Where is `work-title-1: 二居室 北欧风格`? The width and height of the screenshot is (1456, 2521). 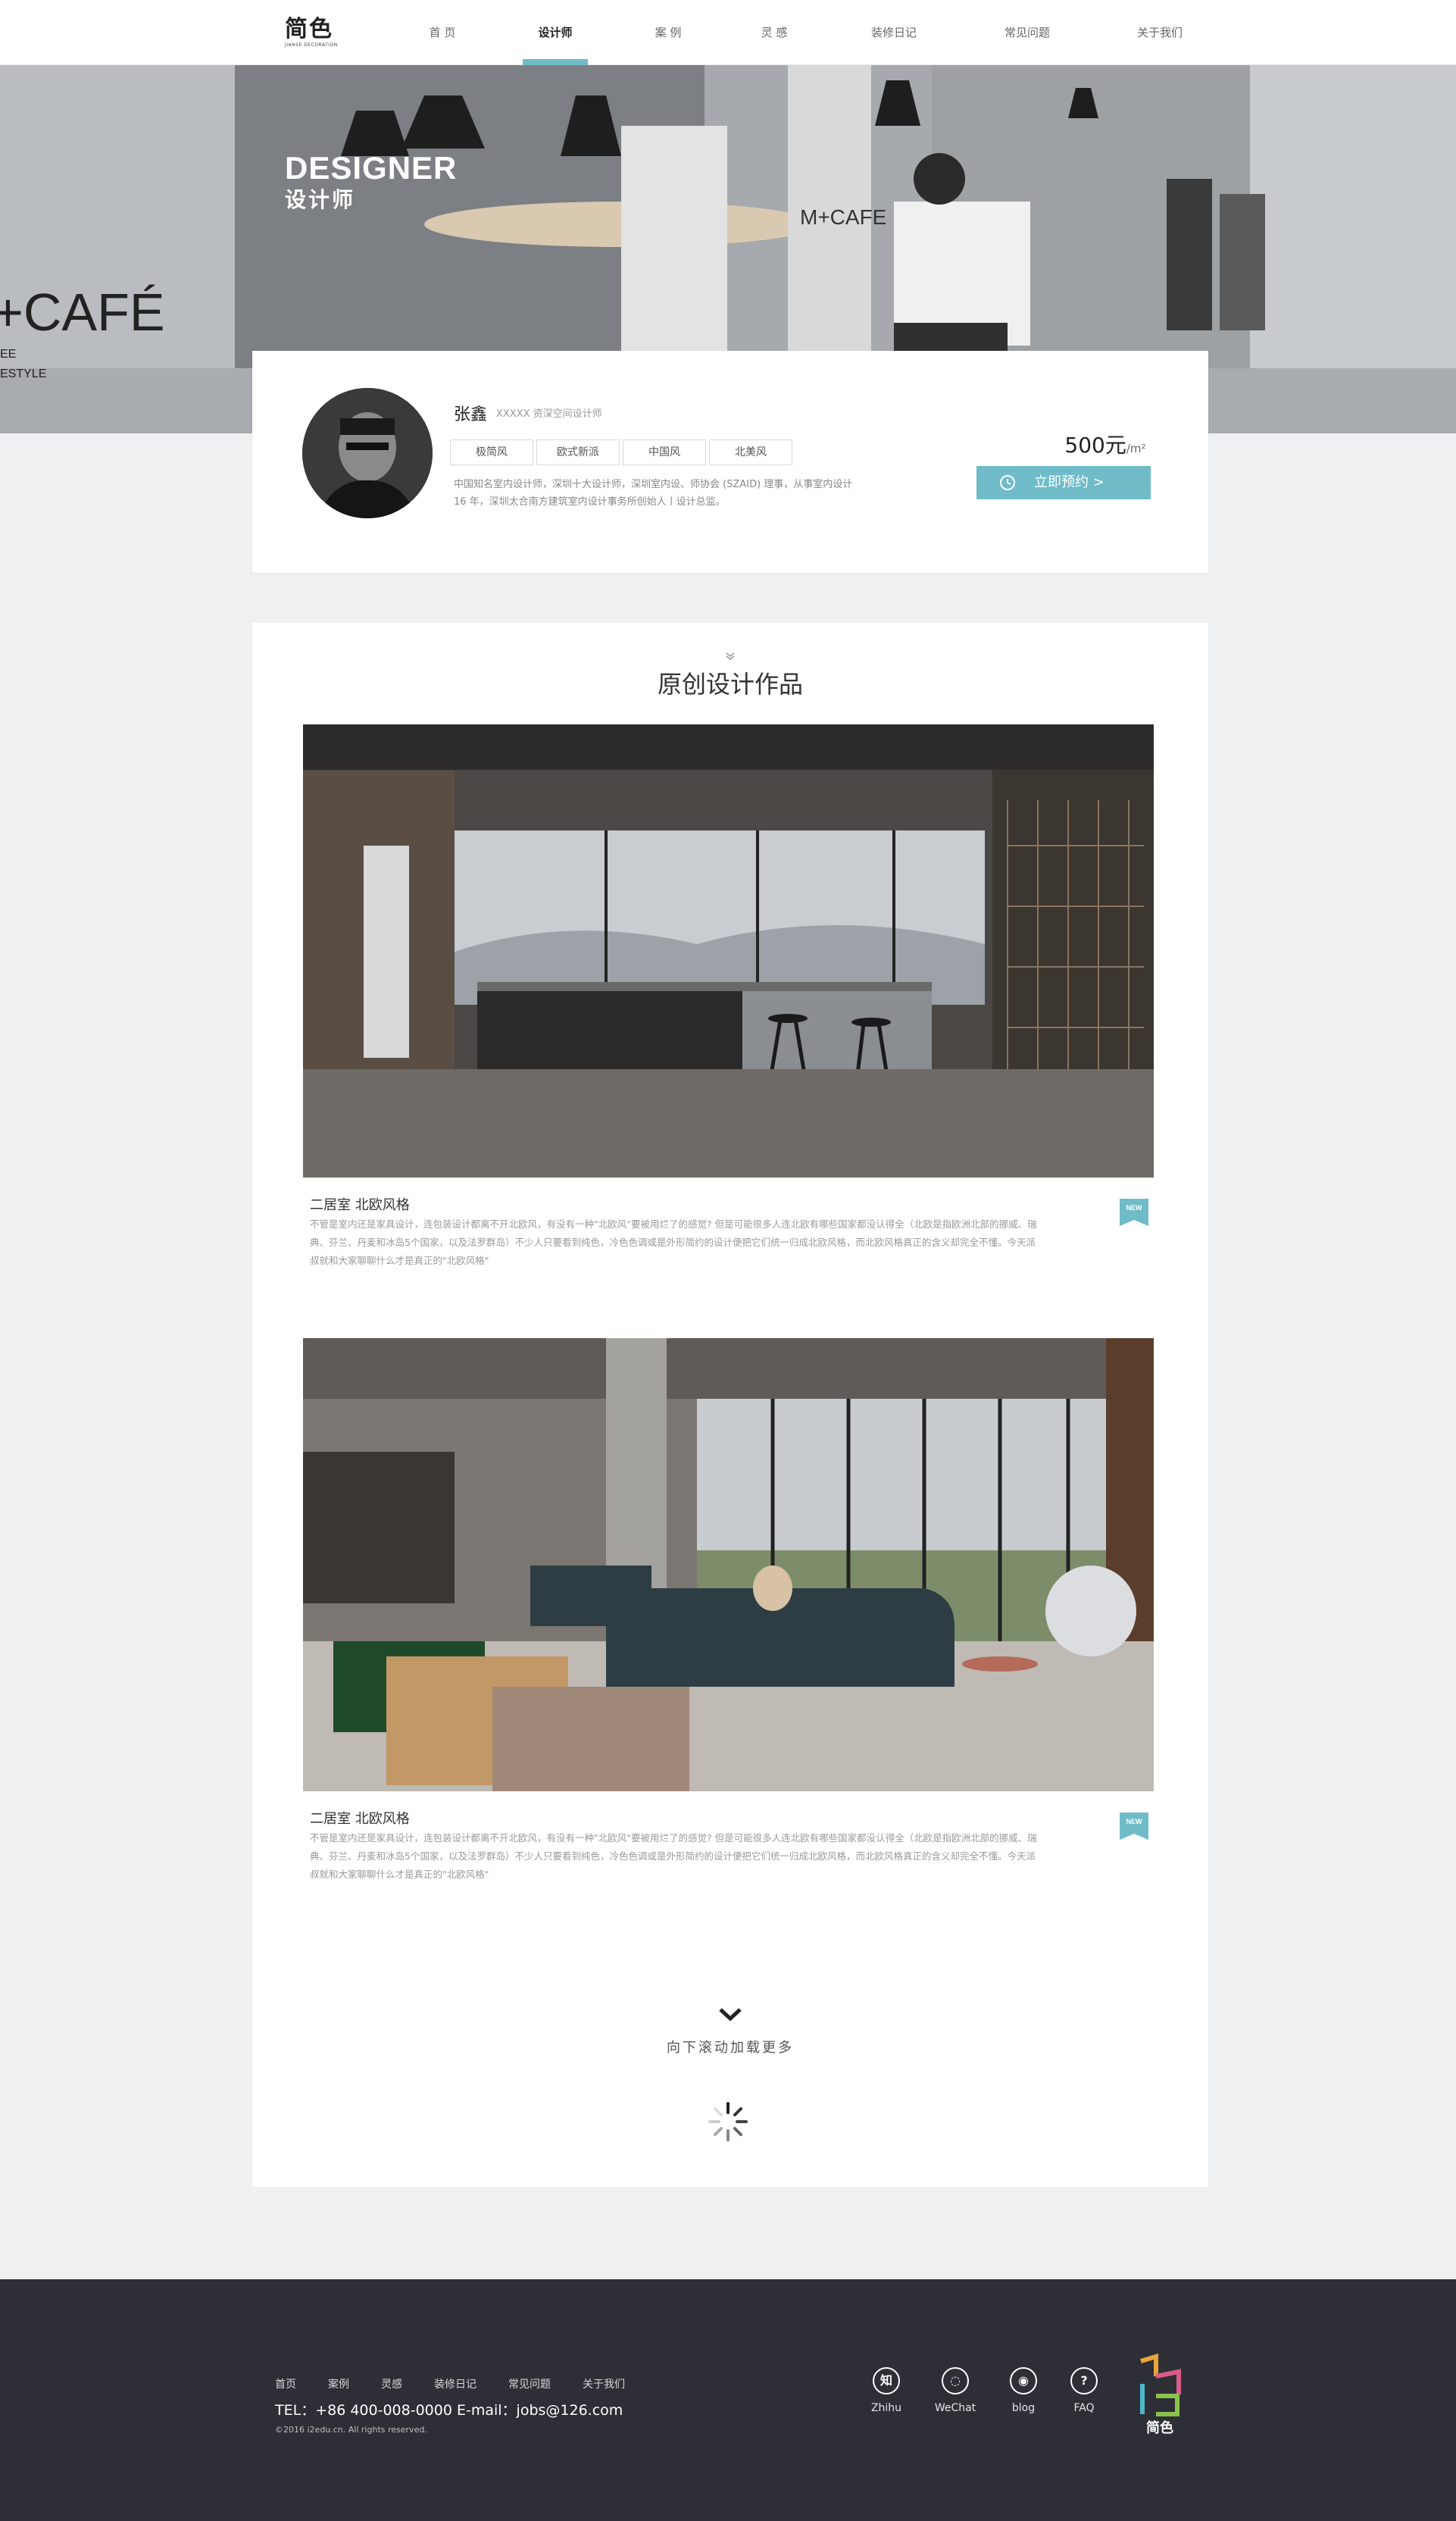 work-title-1: 二居室 北欧风格 is located at coordinates (360, 1204).